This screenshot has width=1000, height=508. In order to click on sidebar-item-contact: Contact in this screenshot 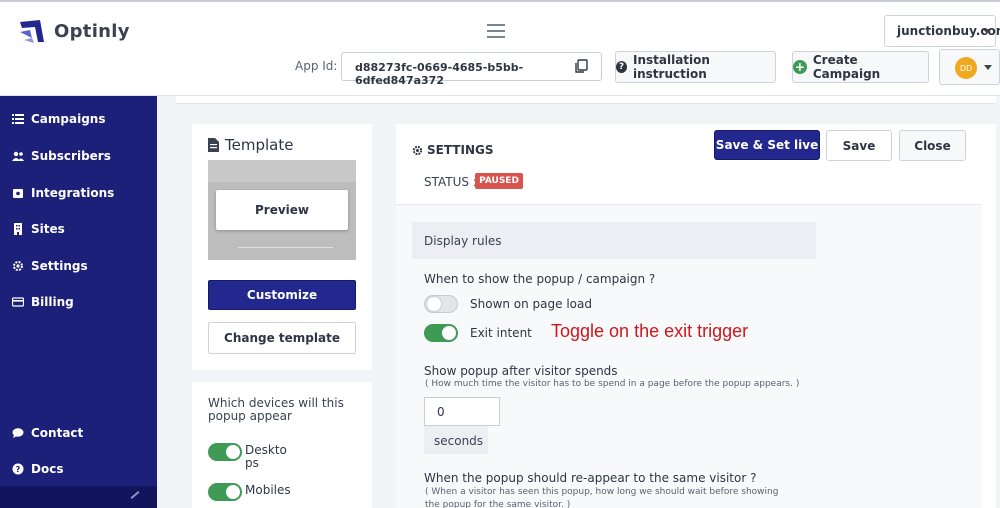, I will do `click(47, 433)`.